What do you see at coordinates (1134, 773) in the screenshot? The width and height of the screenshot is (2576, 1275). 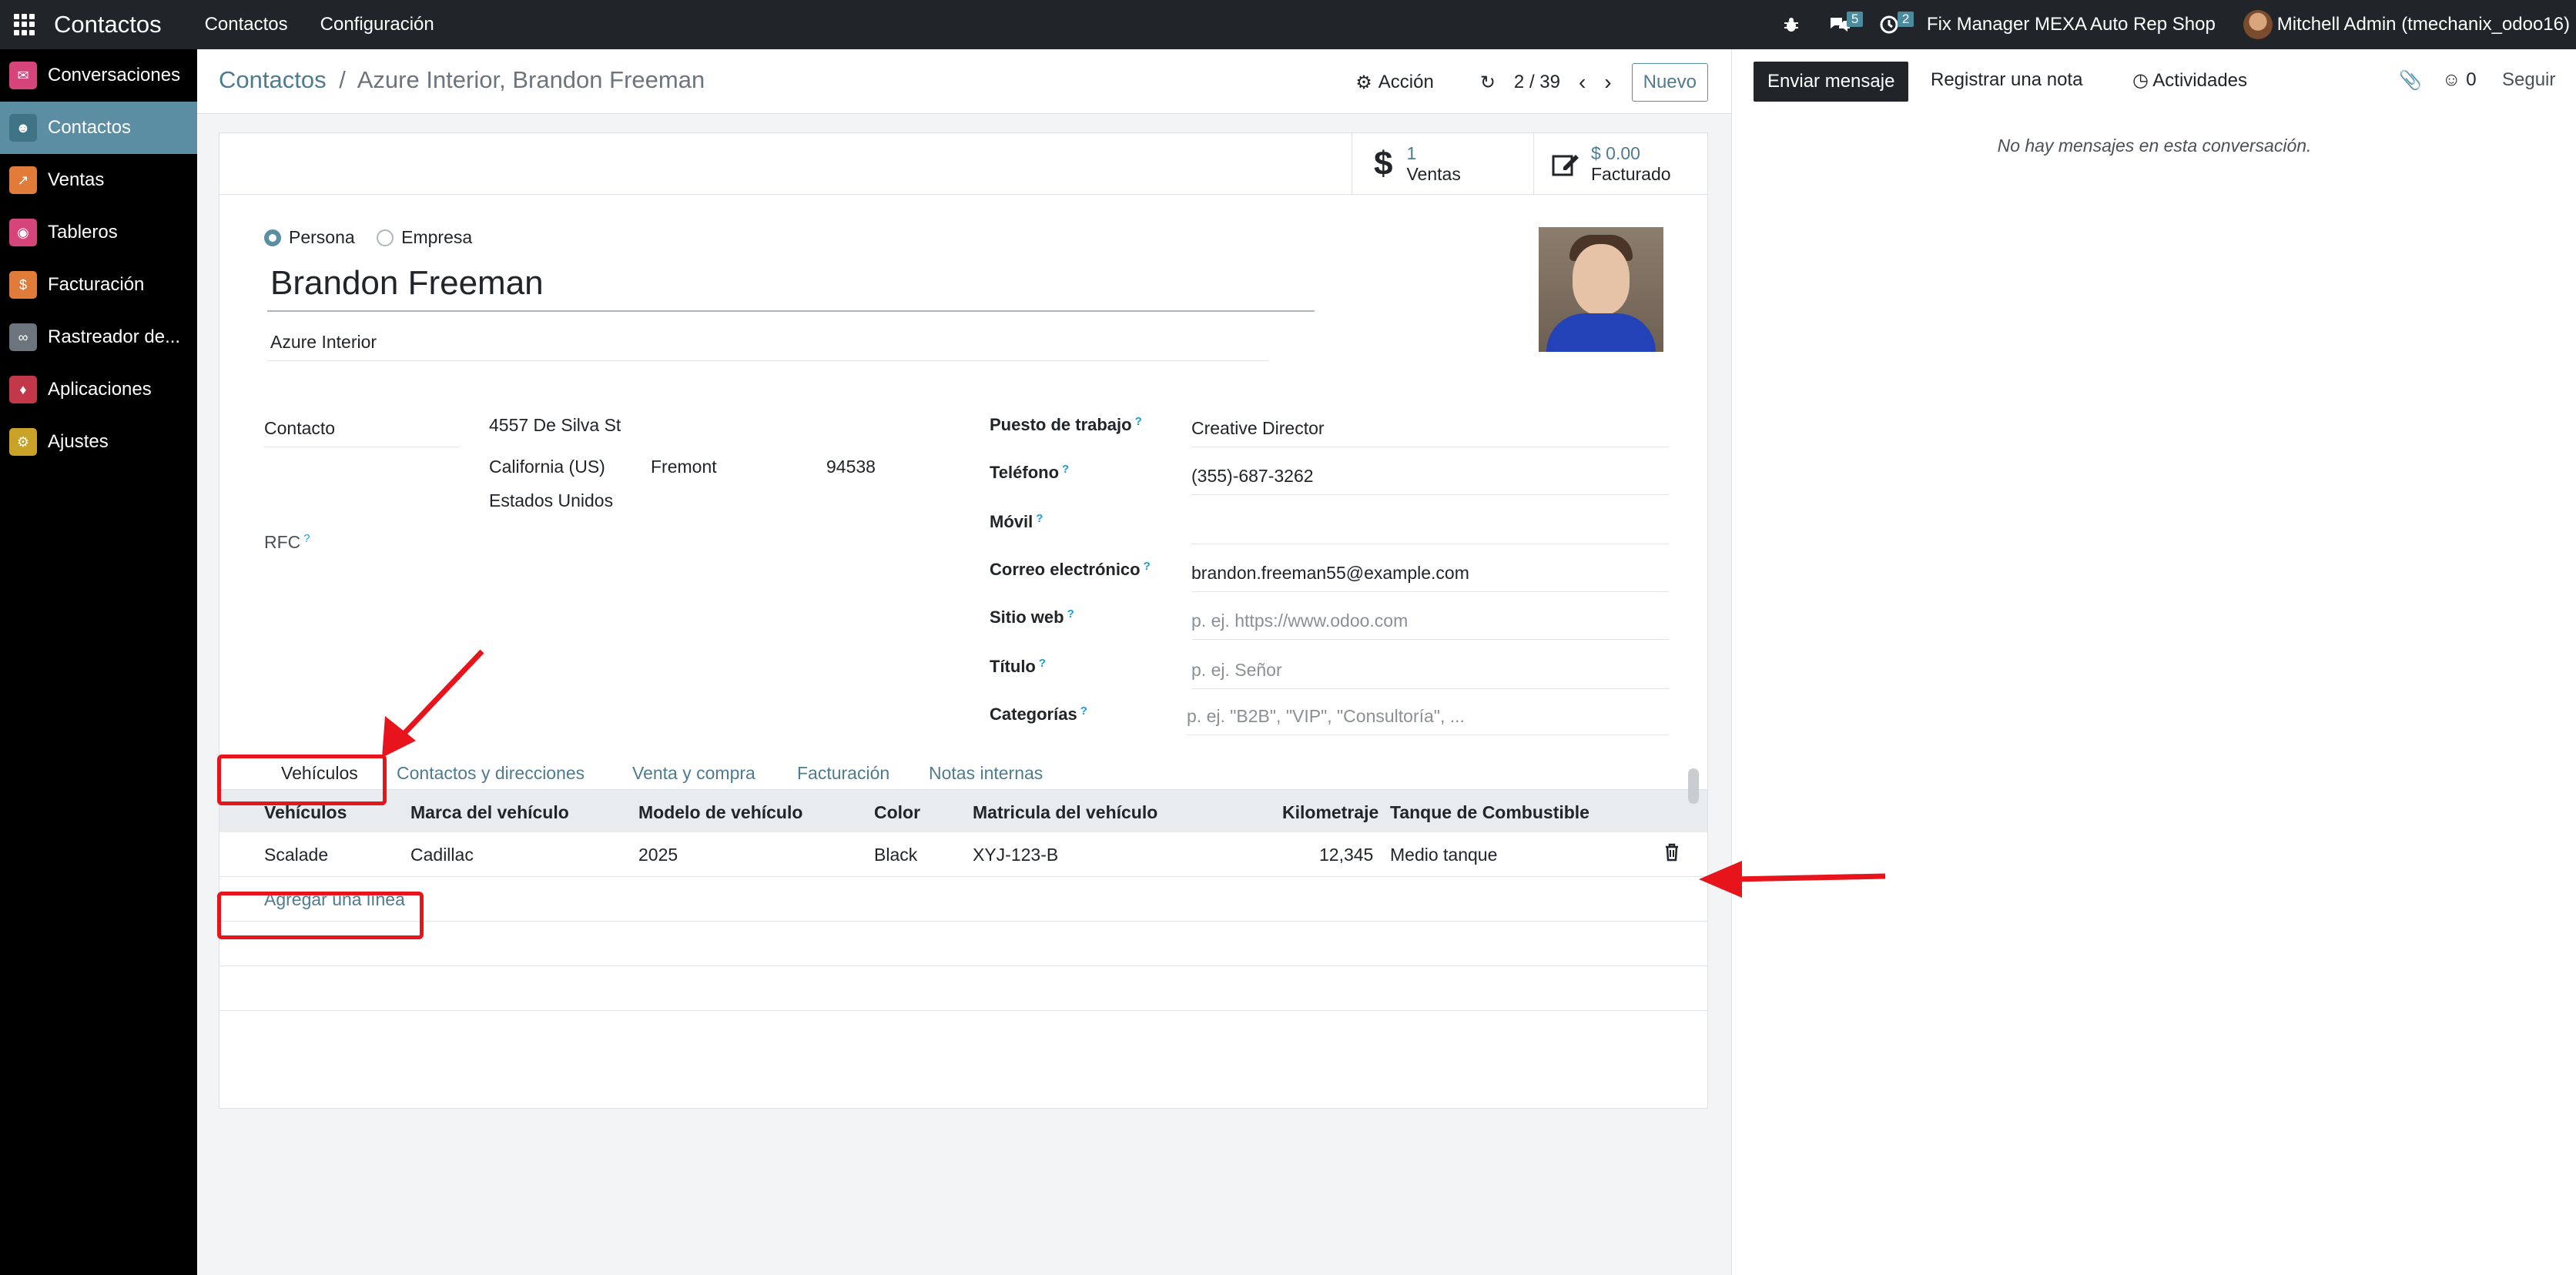 I see `annotation-arrows` at bounding box center [1134, 773].